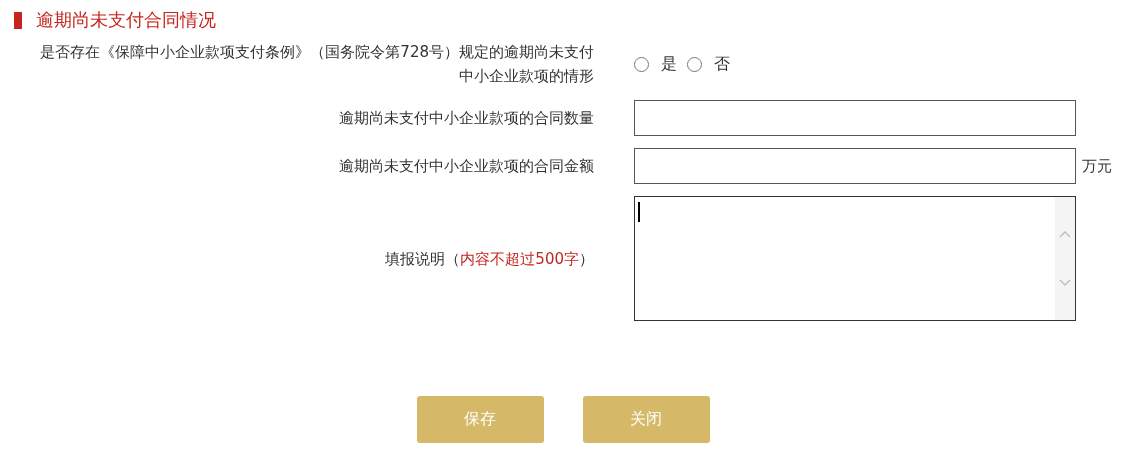 This screenshot has width=1140, height=462. What do you see at coordinates (669, 64) in the screenshot?
I see `radio-label: 是` at bounding box center [669, 64].